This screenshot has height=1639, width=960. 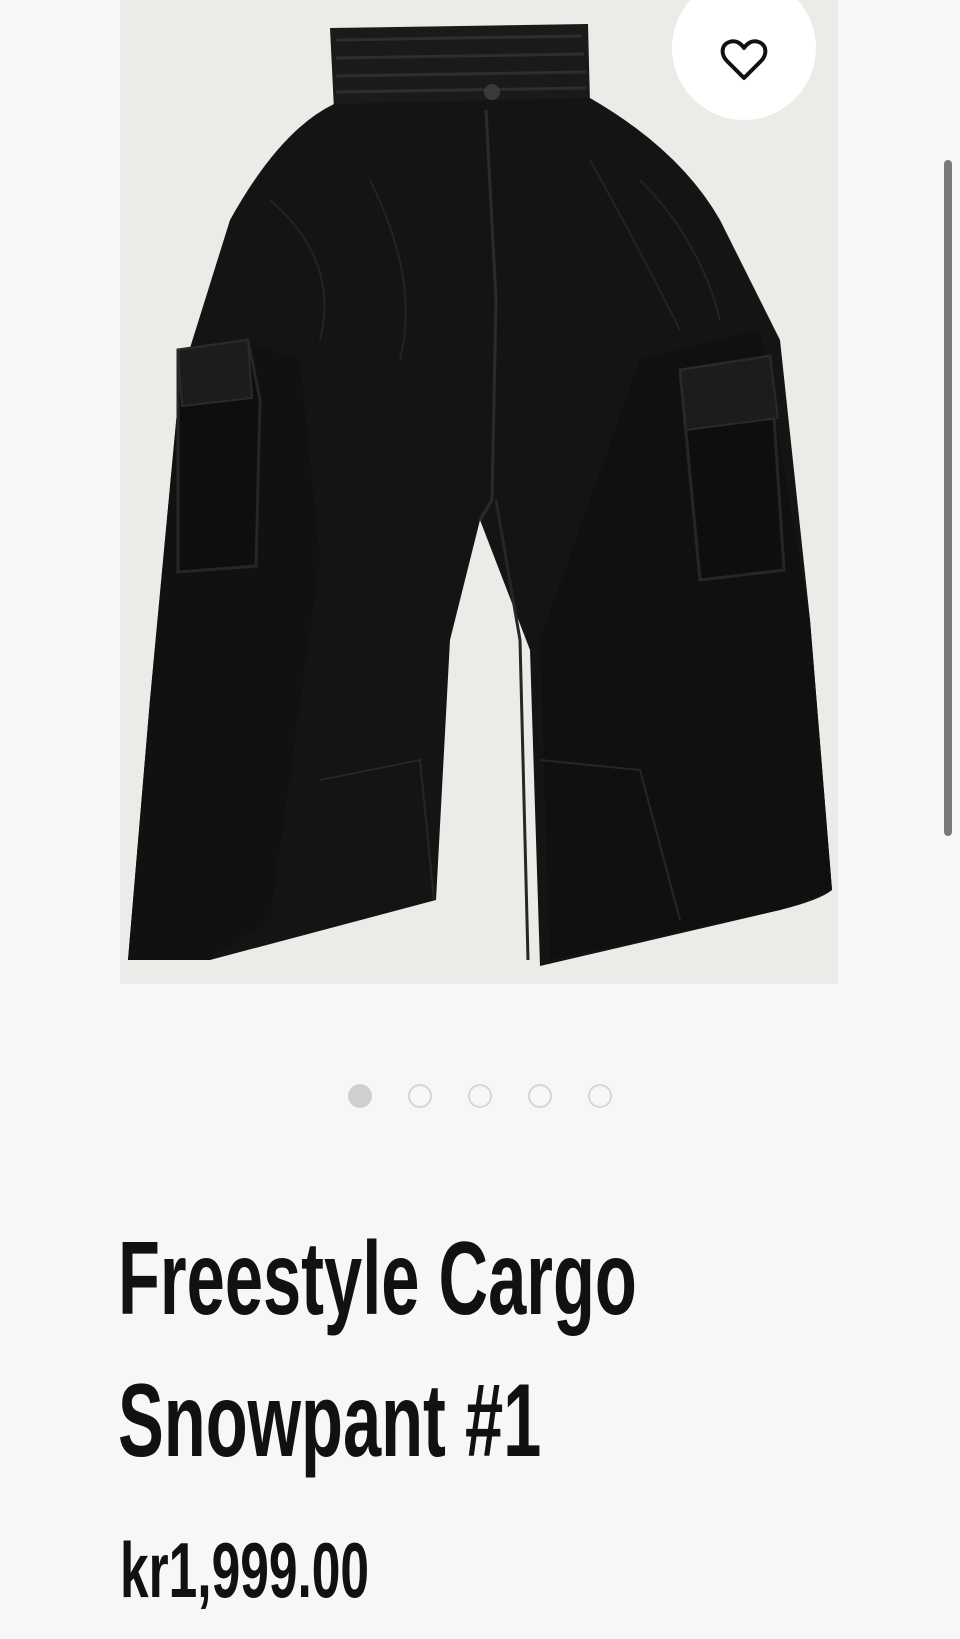 I want to click on product-title-line-1: Freestyle Cargo, so click(x=377, y=1279).